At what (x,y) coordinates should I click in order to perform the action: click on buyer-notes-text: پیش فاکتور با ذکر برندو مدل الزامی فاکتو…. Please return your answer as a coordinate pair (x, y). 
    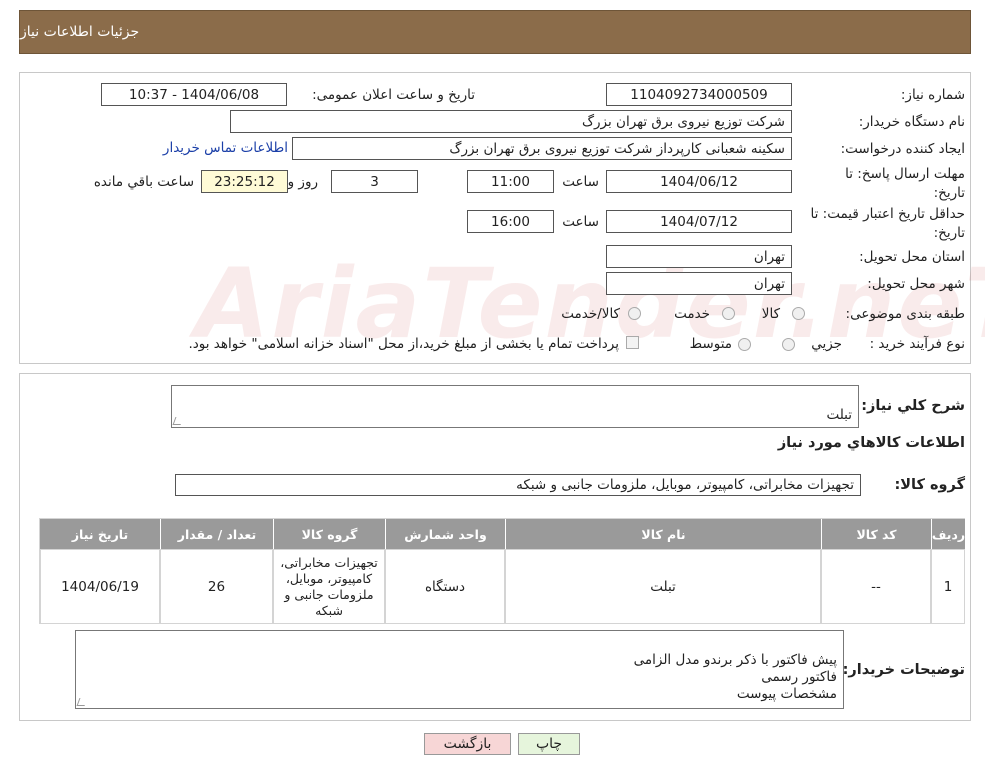
    Looking at the image, I should click on (735, 677).